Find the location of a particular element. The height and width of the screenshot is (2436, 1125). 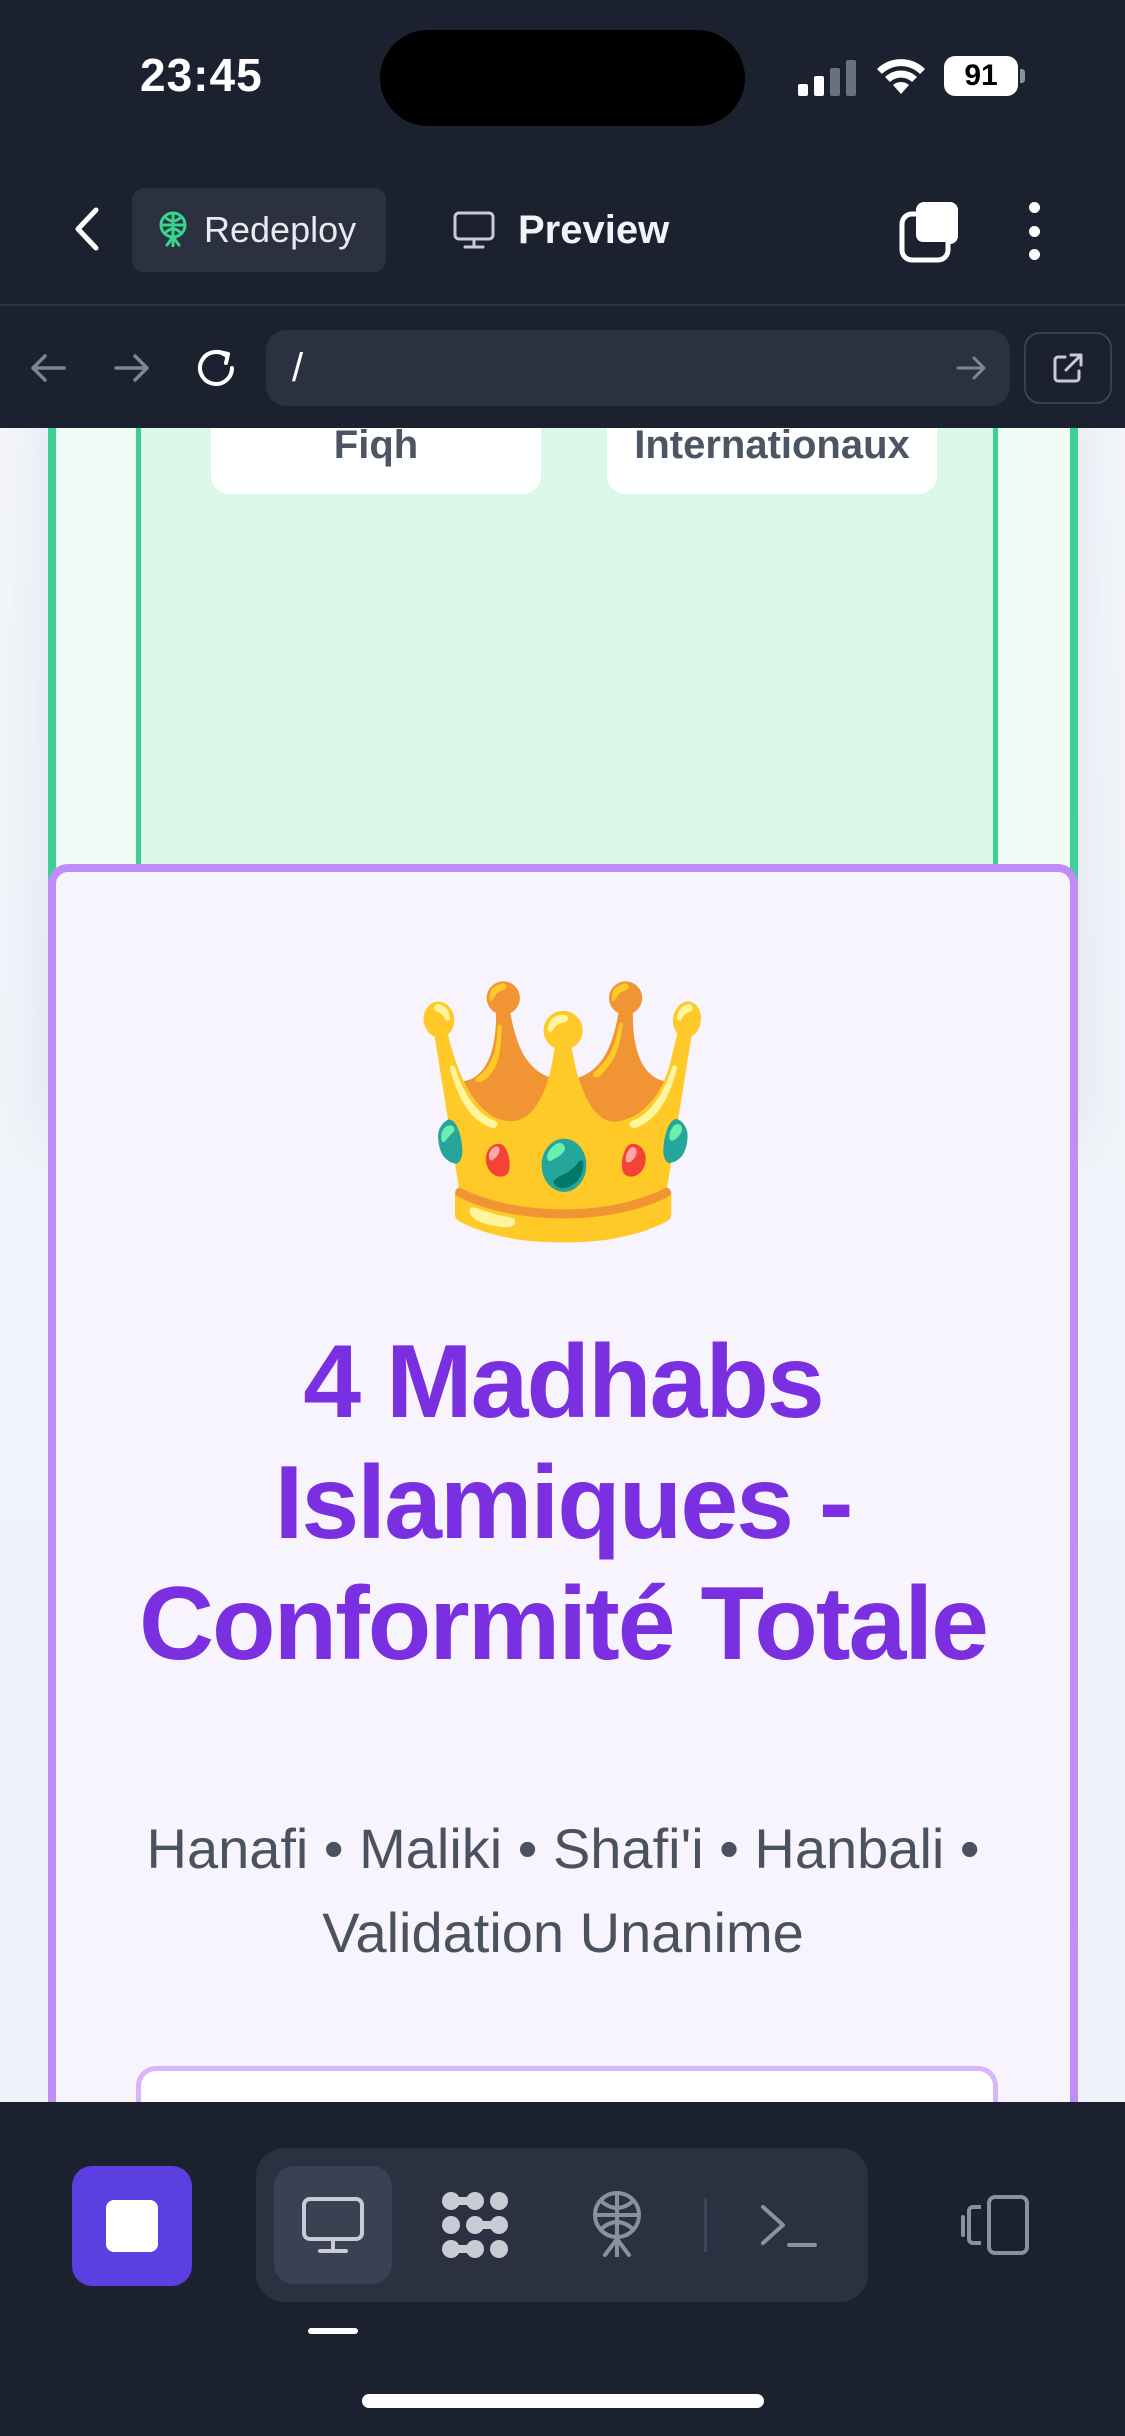

home-indicator is located at coordinates (563, 2401).